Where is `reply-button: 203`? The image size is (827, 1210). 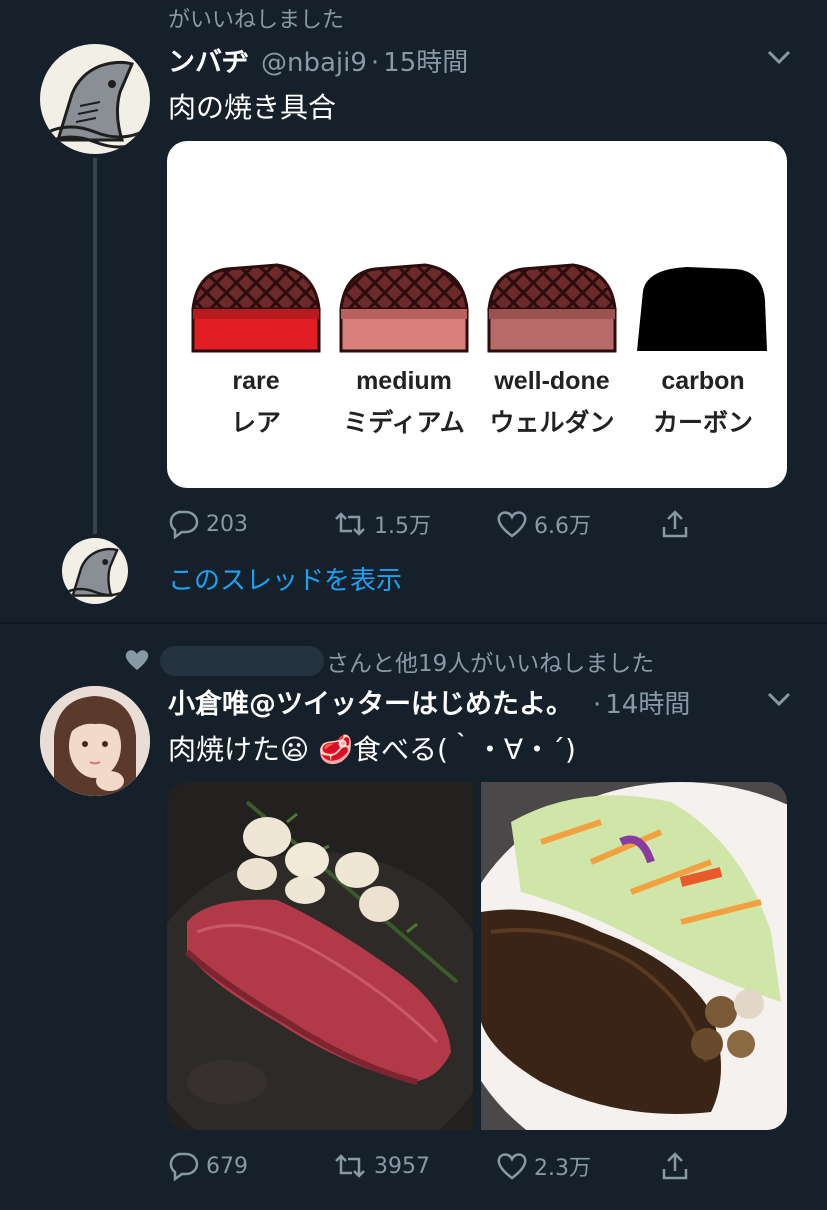
reply-button: 203 is located at coordinates (250, 524).